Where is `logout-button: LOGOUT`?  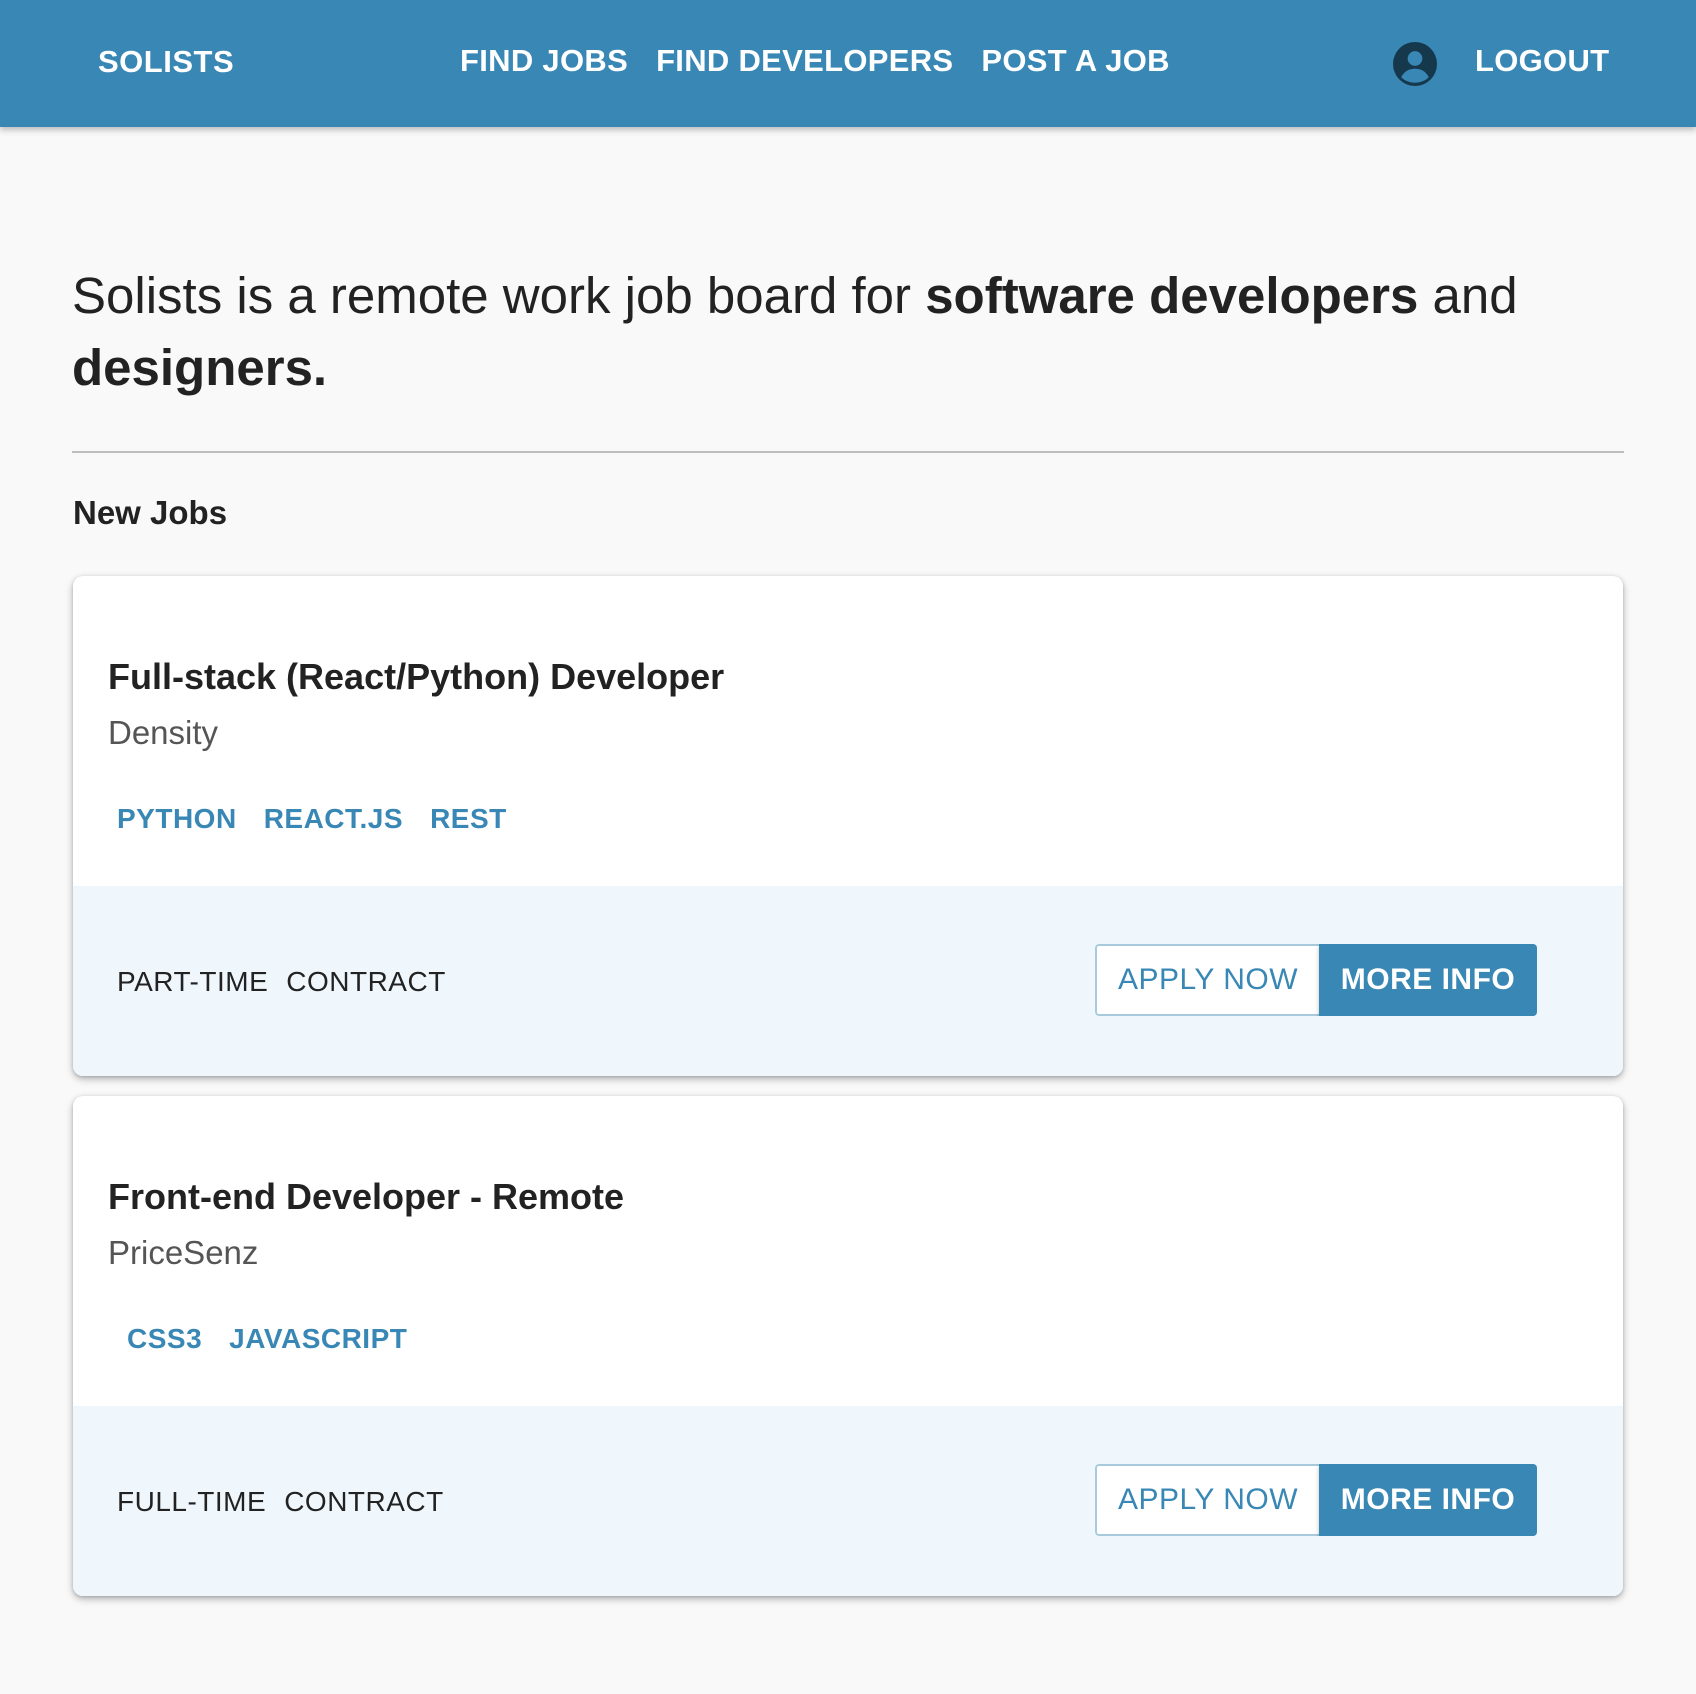 logout-button: LOGOUT is located at coordinates (1542, 61).